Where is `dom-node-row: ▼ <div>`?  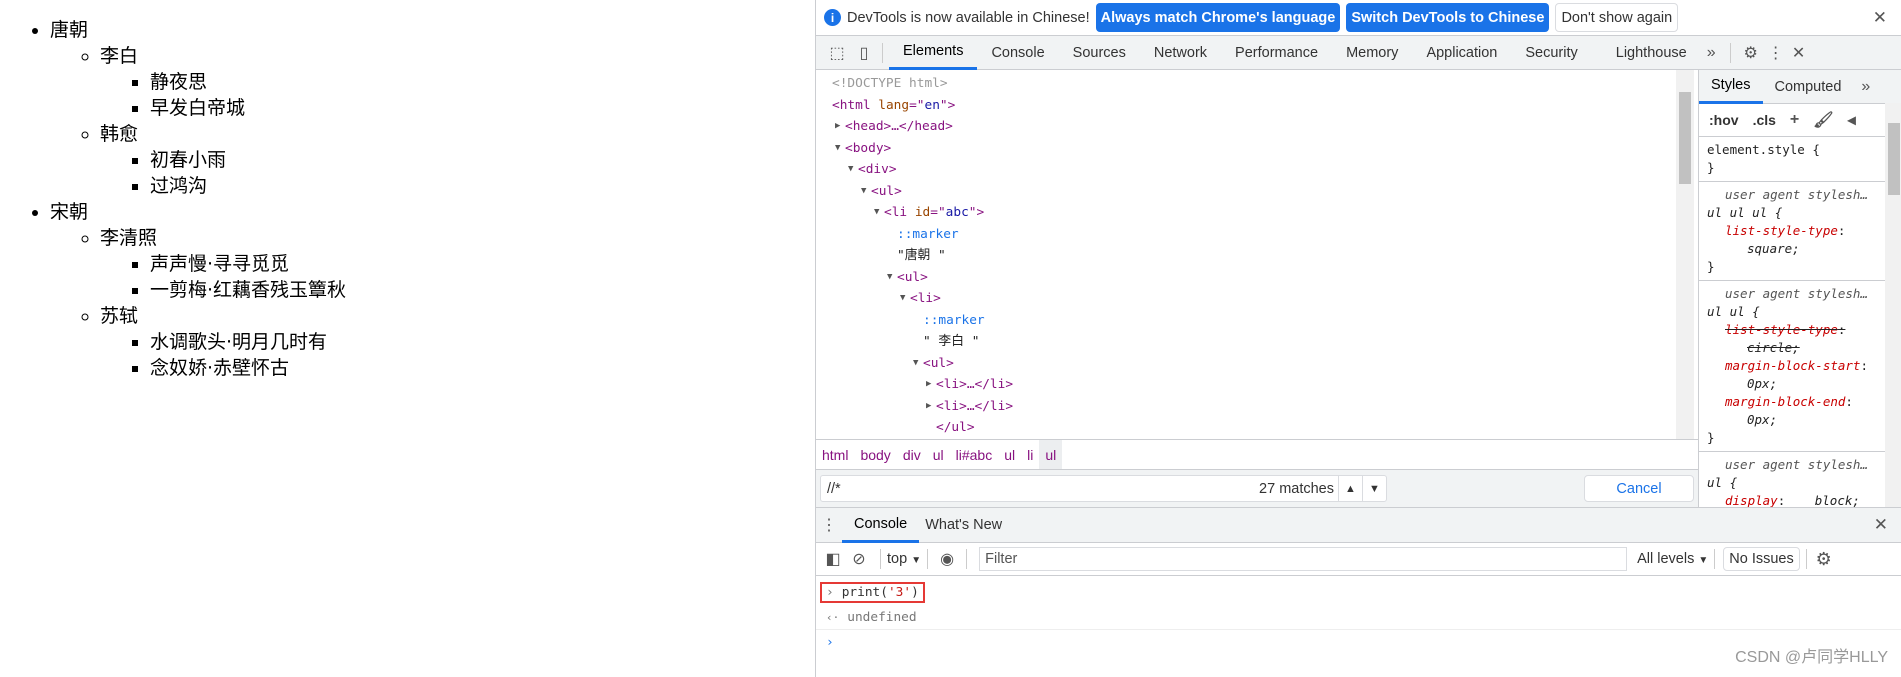
dom-node-row: ▼ <div> is located at coordinates (1257, 170).